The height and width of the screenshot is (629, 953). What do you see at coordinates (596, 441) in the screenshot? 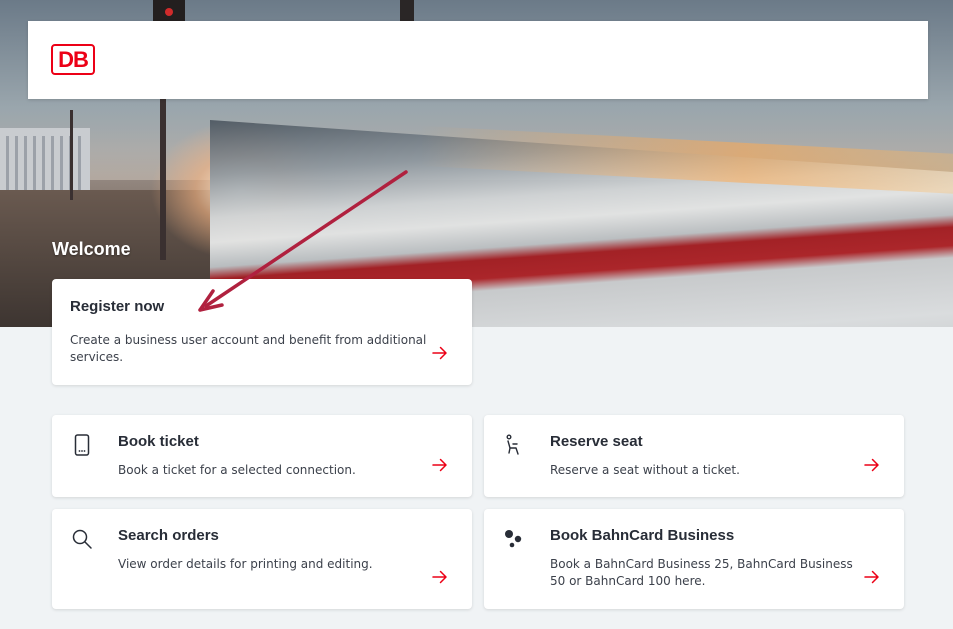
I see `reserve-seat-title: Reserve seat` at bounding box center [596, 441].